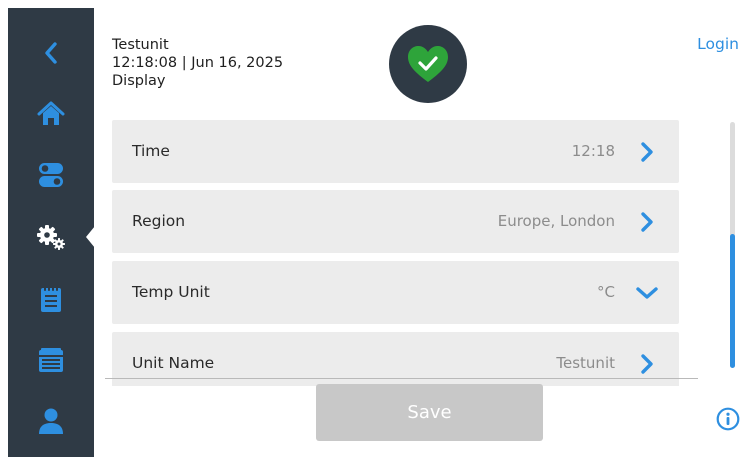  I want to click on setting-label: Region, so click(159, 221).